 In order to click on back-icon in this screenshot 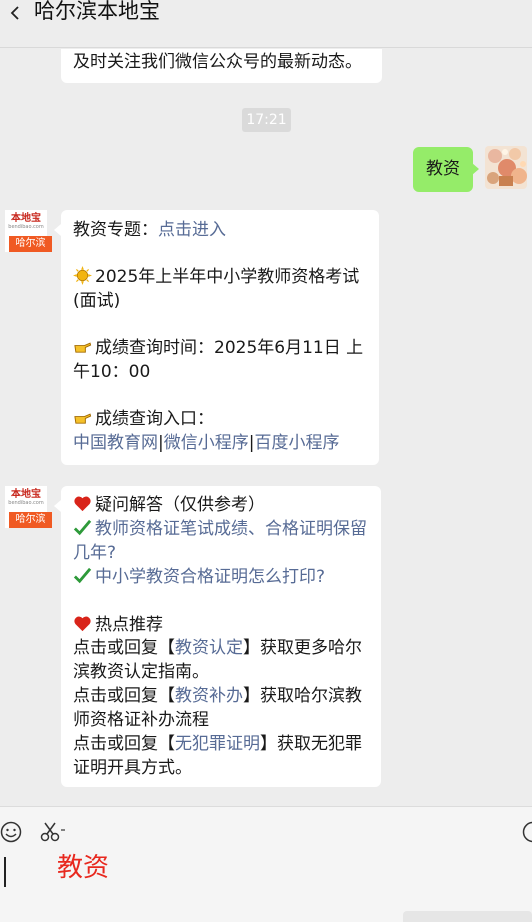, I will do `click(16, 13)`.